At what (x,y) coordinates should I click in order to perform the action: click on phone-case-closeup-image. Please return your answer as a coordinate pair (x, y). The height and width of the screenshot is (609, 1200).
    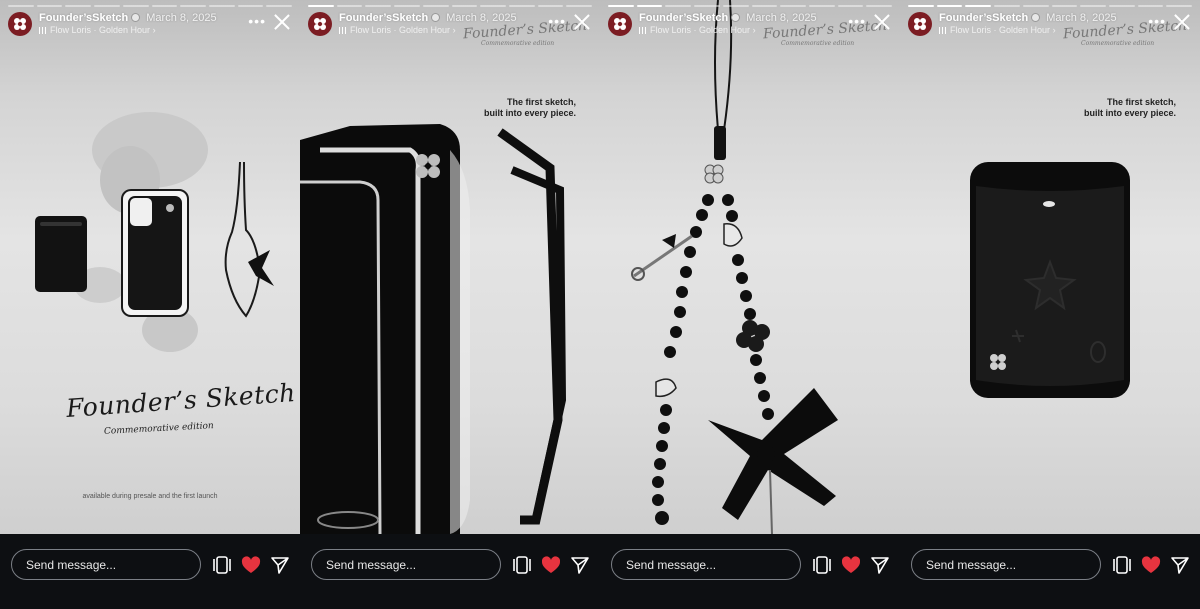
    Looking at the image, I should click on (433, 329).